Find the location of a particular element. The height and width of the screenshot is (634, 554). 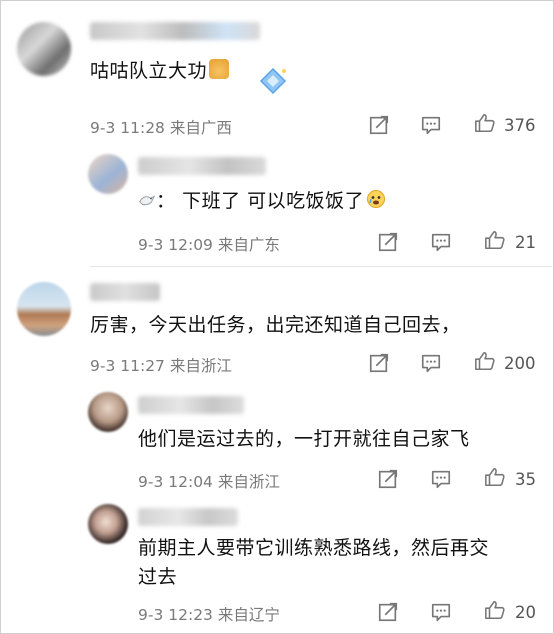

comment-divider is located at coordinates (321, 266).